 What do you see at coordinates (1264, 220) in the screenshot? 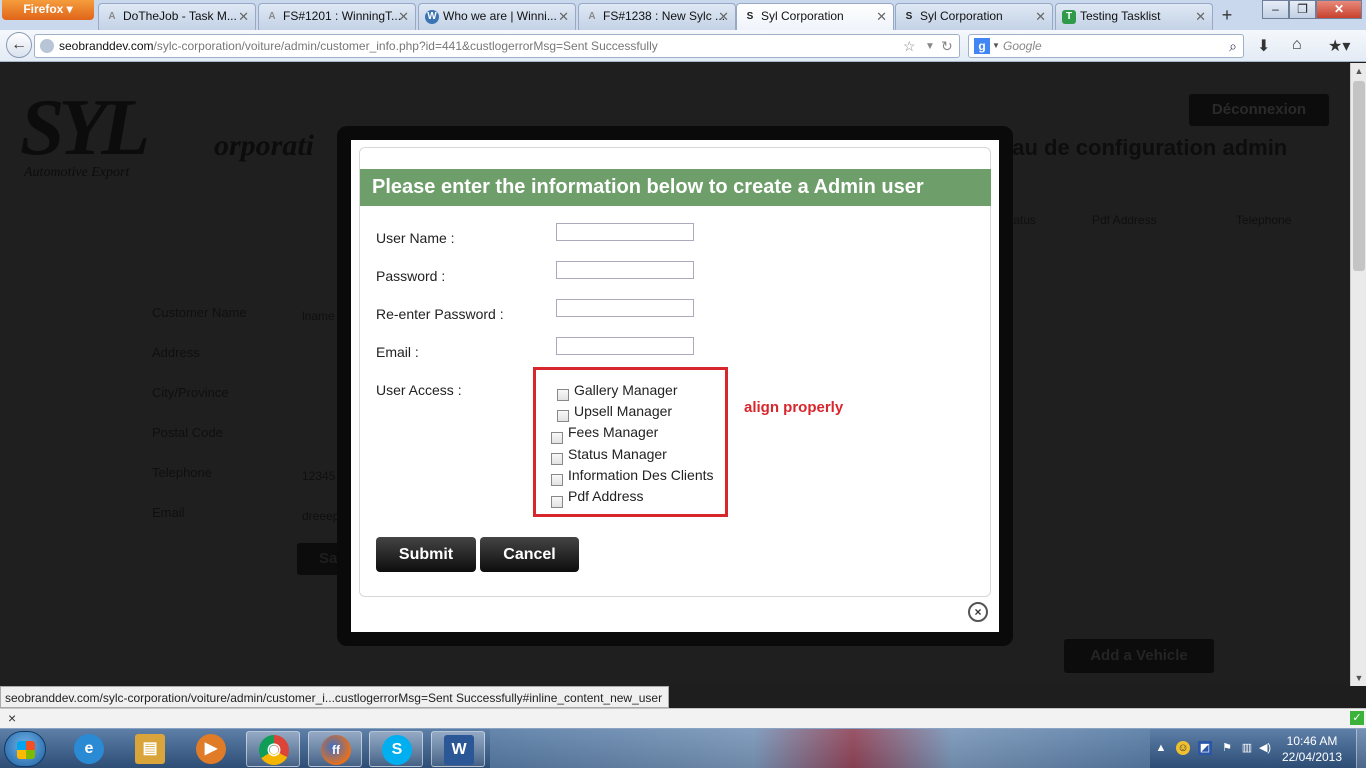
I see `column-header: Telephone` at bounding box center [1264, 220].